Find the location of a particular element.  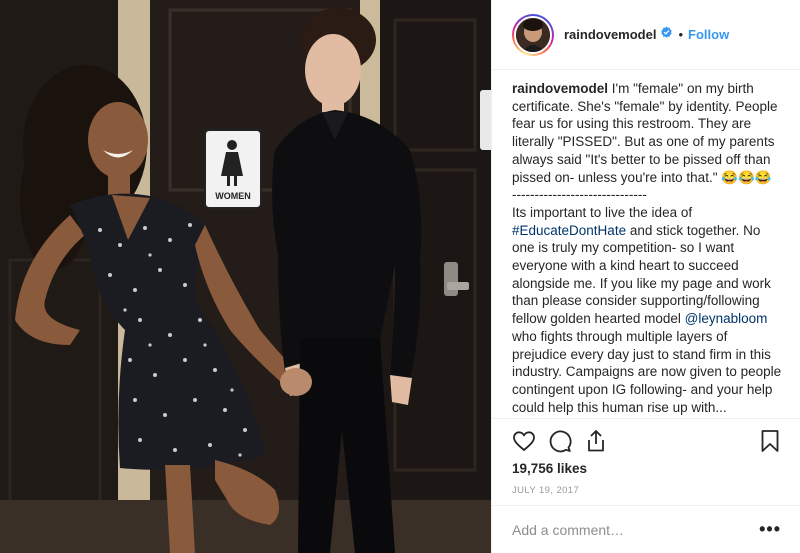

avatar-illustration is located at coordinates (533, 34).